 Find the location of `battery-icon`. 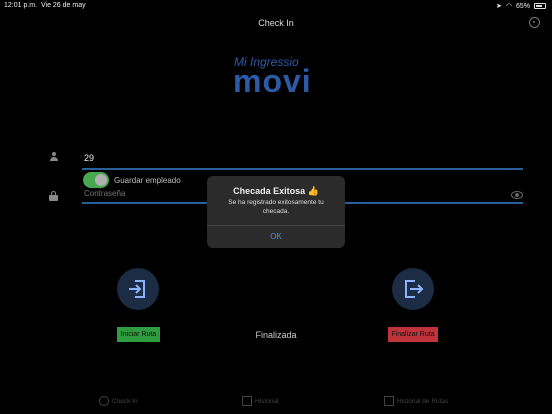

battery-icon is located at coordinates (540, 6).